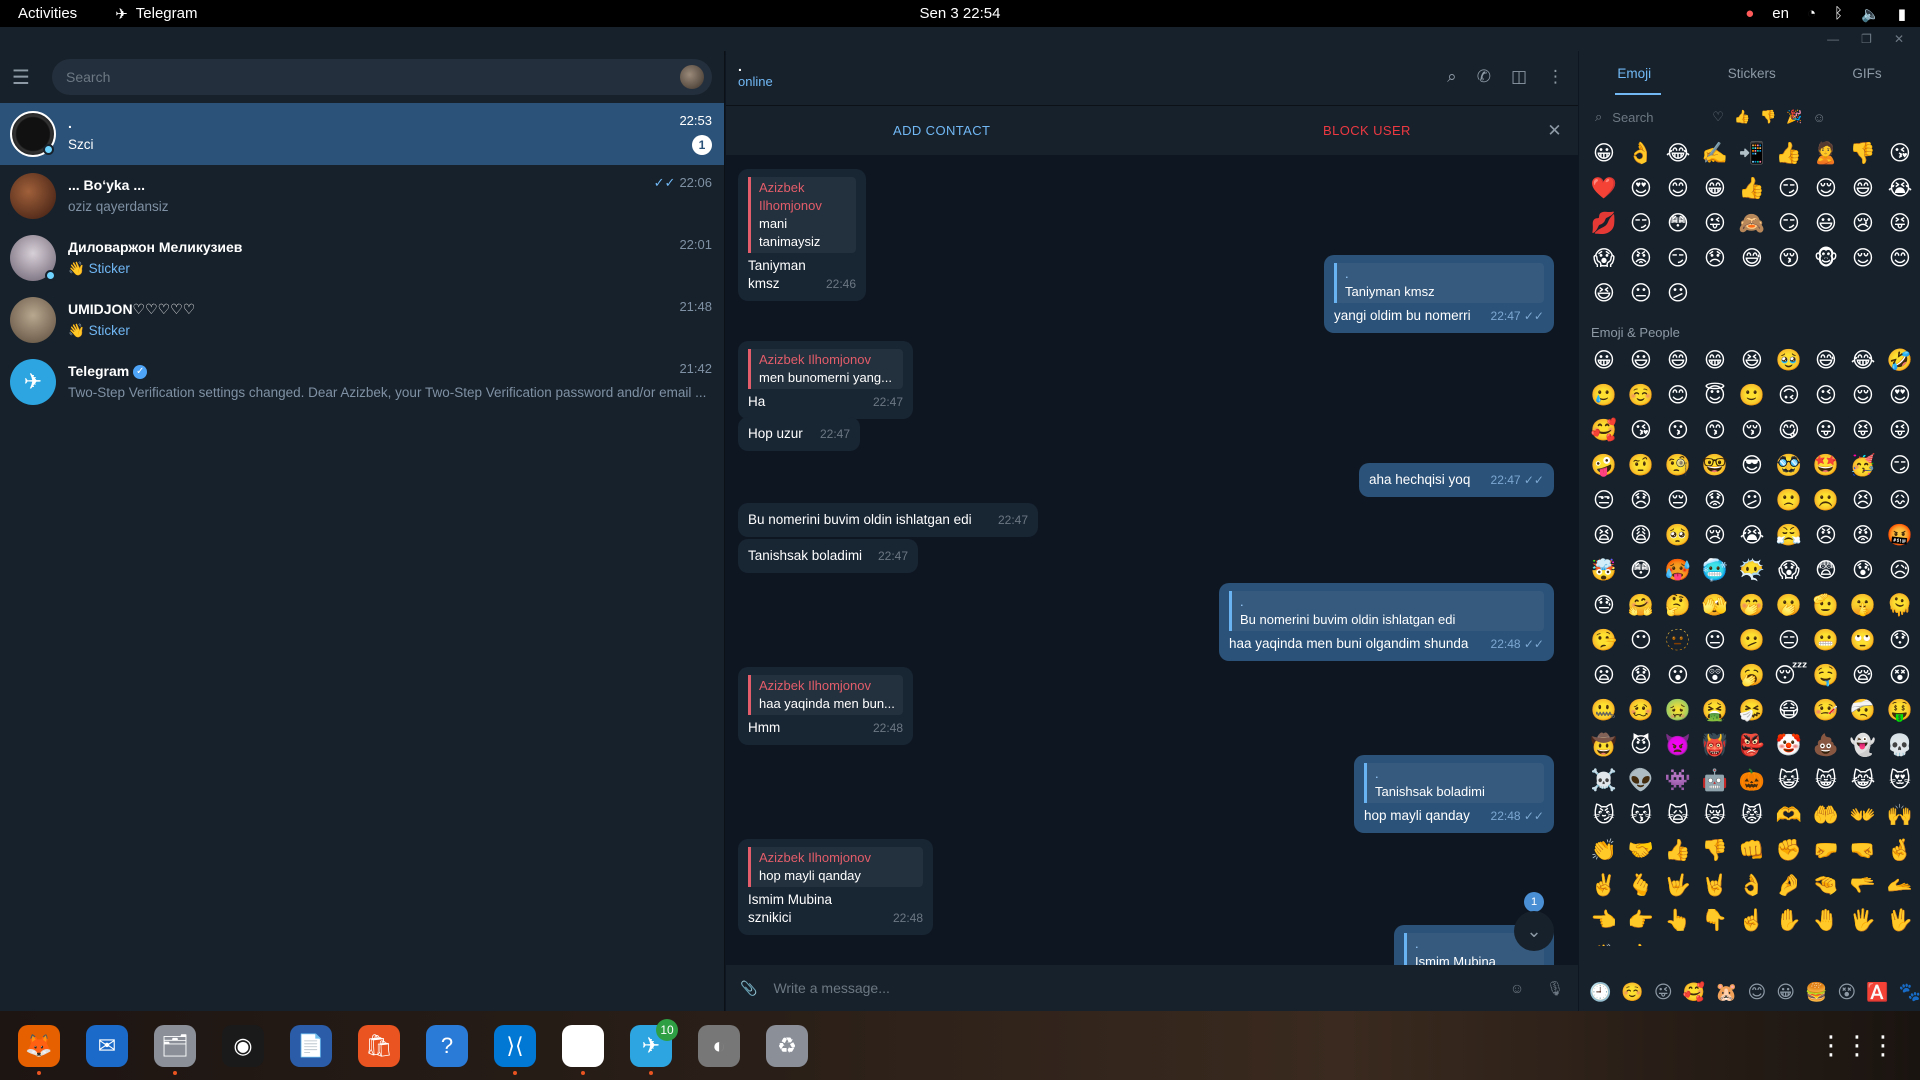 Image resolution: width=1920 pixels, height=1080 pixels. I want to click on language-indicator: en, so click(1780, 13).